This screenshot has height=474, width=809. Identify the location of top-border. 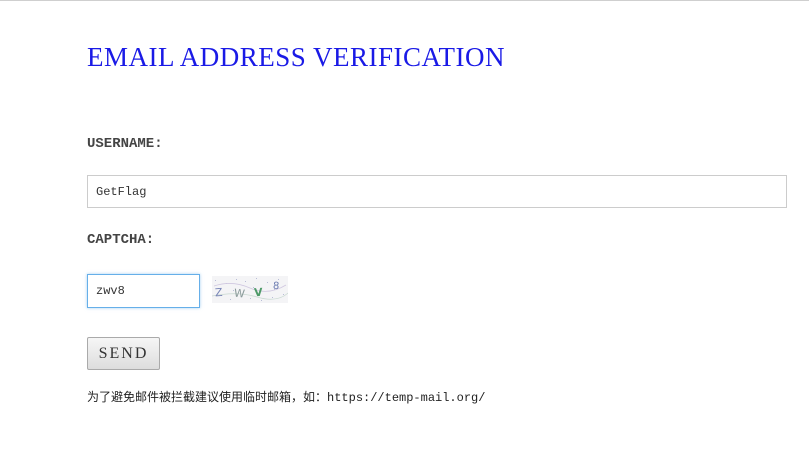
(404, 0).